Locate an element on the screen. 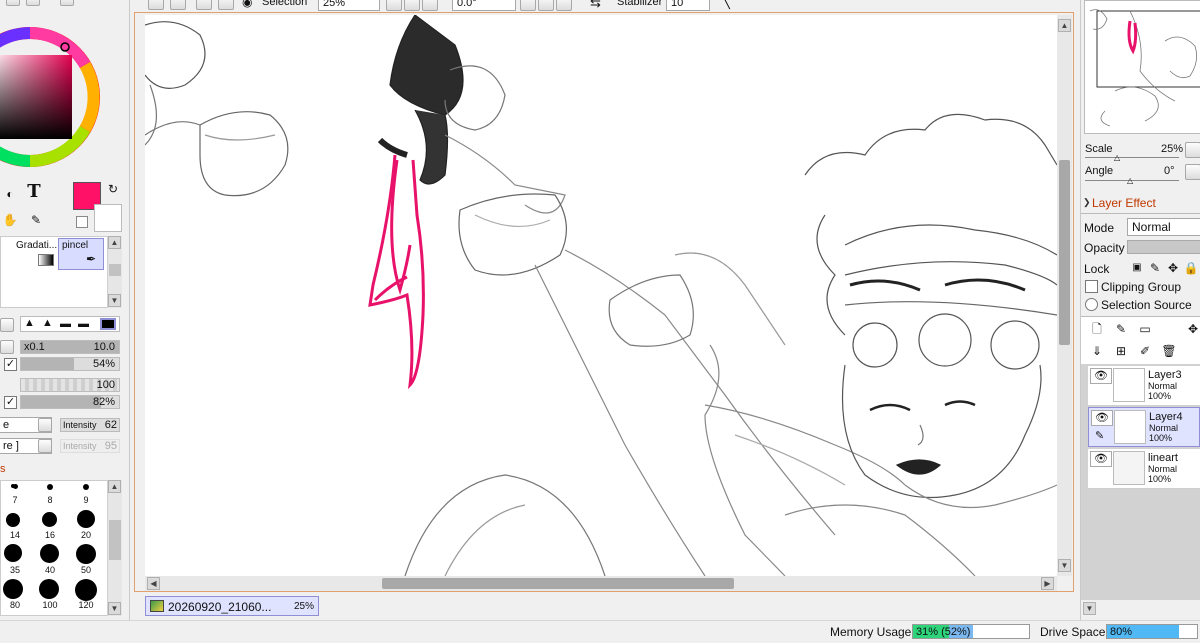 The width and height of the screenshot is (1200, 643). brush-shape-3: ▬ is located at coordinates (65, 324).